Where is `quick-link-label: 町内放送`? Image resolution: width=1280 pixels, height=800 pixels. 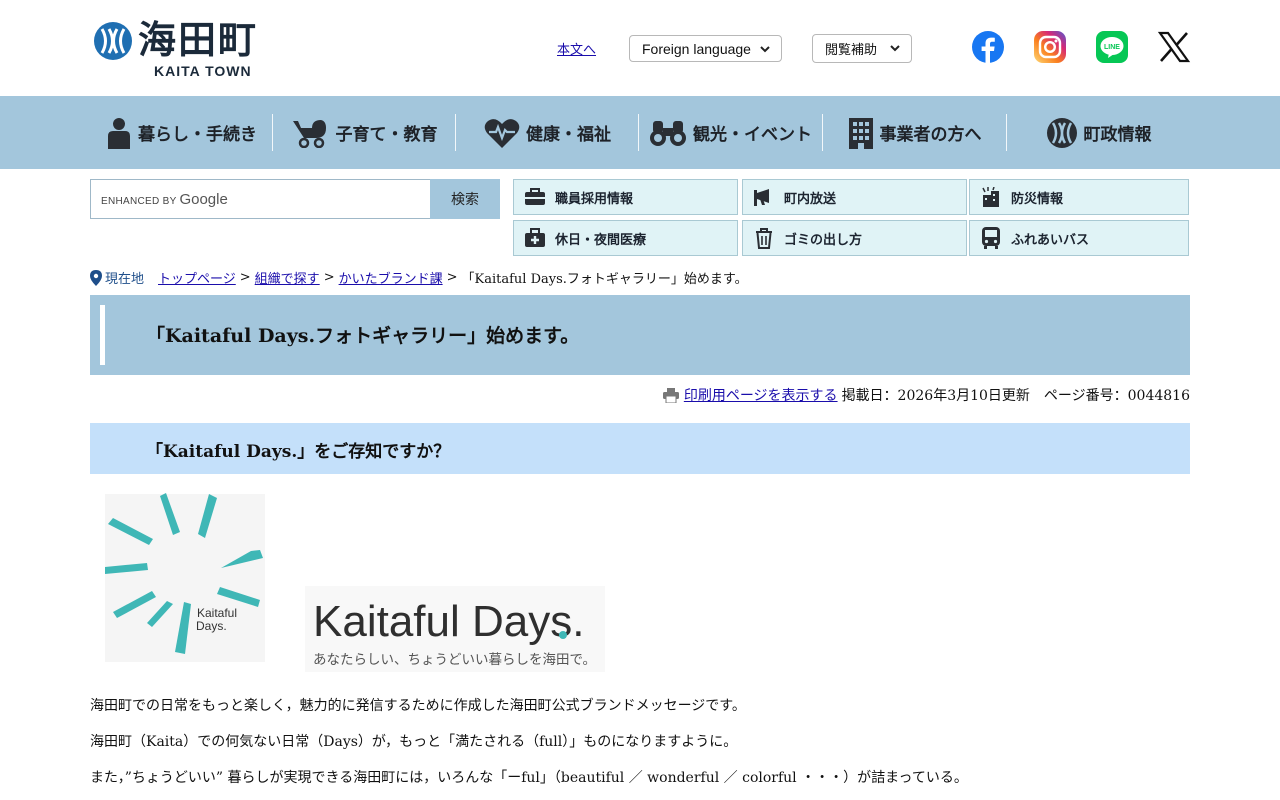
quick-link-label: 町内放送 is located at coordinates (810, 199).